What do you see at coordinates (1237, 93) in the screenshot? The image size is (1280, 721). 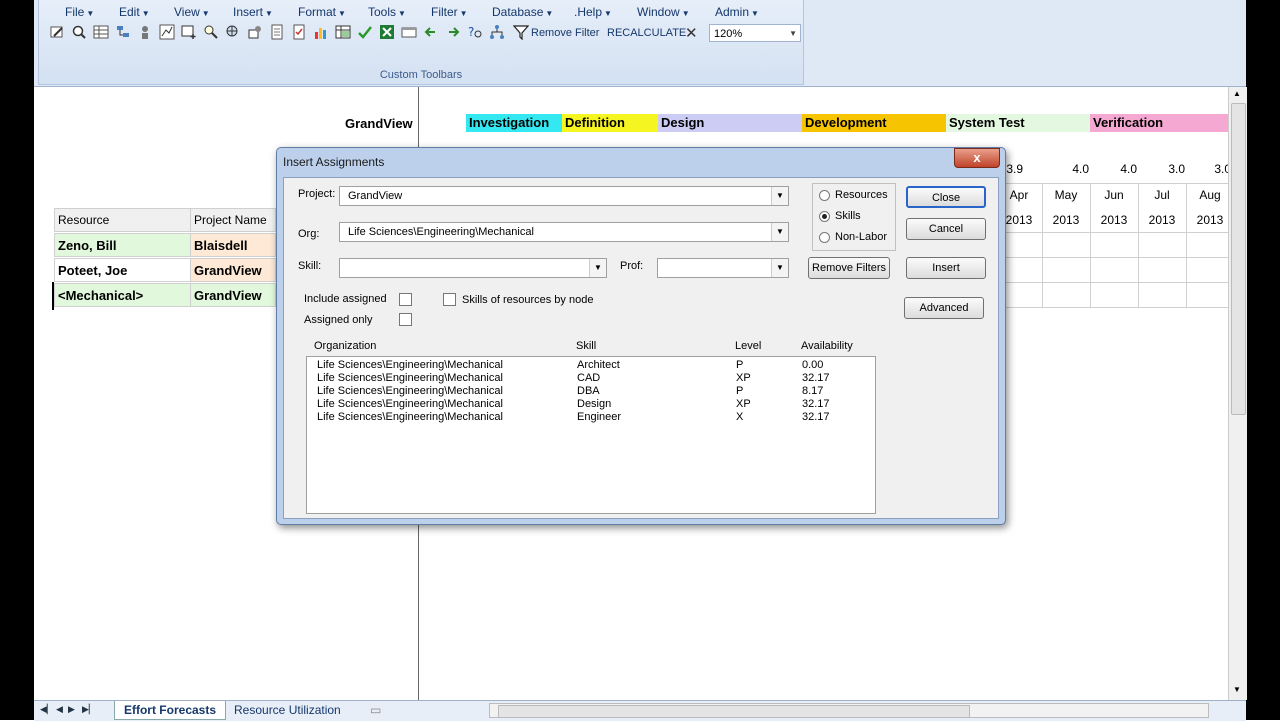 I see `arrow-up-icon: ▲` at bounding box center [1237, 93].